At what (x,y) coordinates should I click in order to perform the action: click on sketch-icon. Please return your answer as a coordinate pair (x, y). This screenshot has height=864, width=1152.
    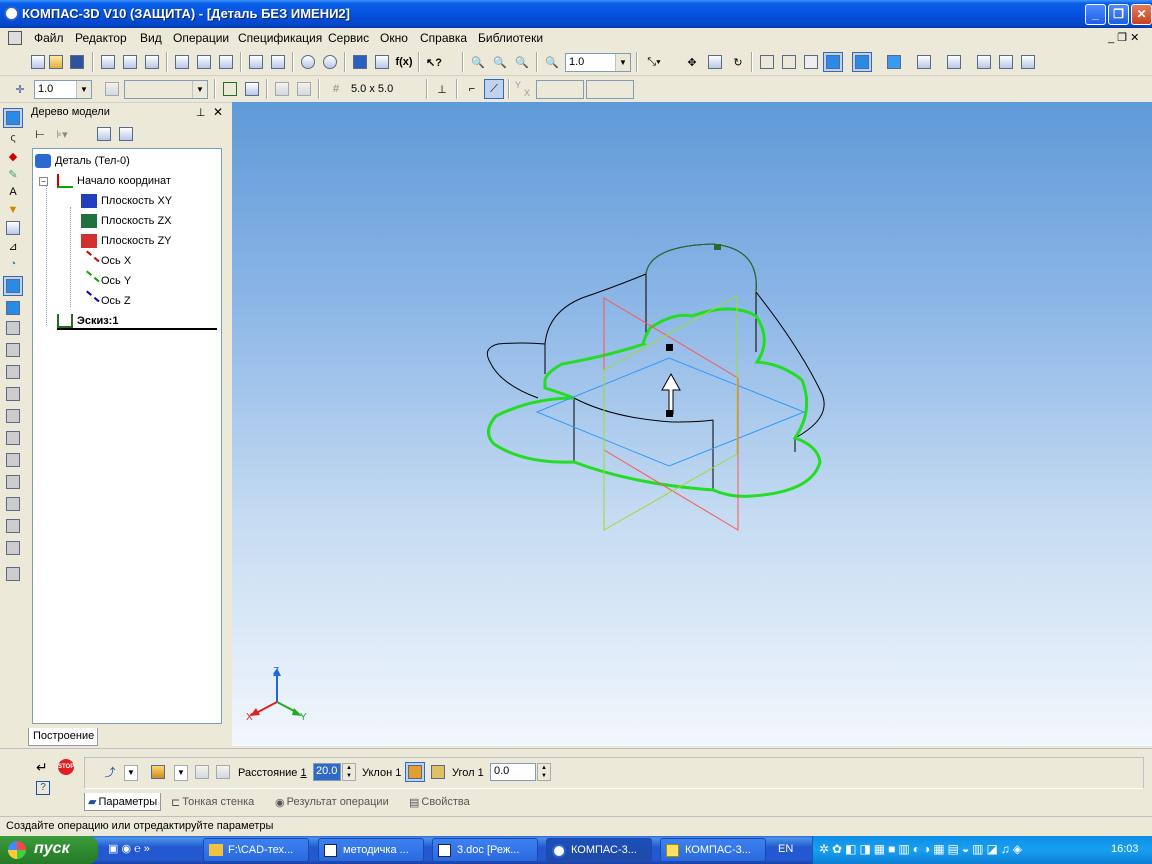
    Looking at the image, I should click on (230, 89).